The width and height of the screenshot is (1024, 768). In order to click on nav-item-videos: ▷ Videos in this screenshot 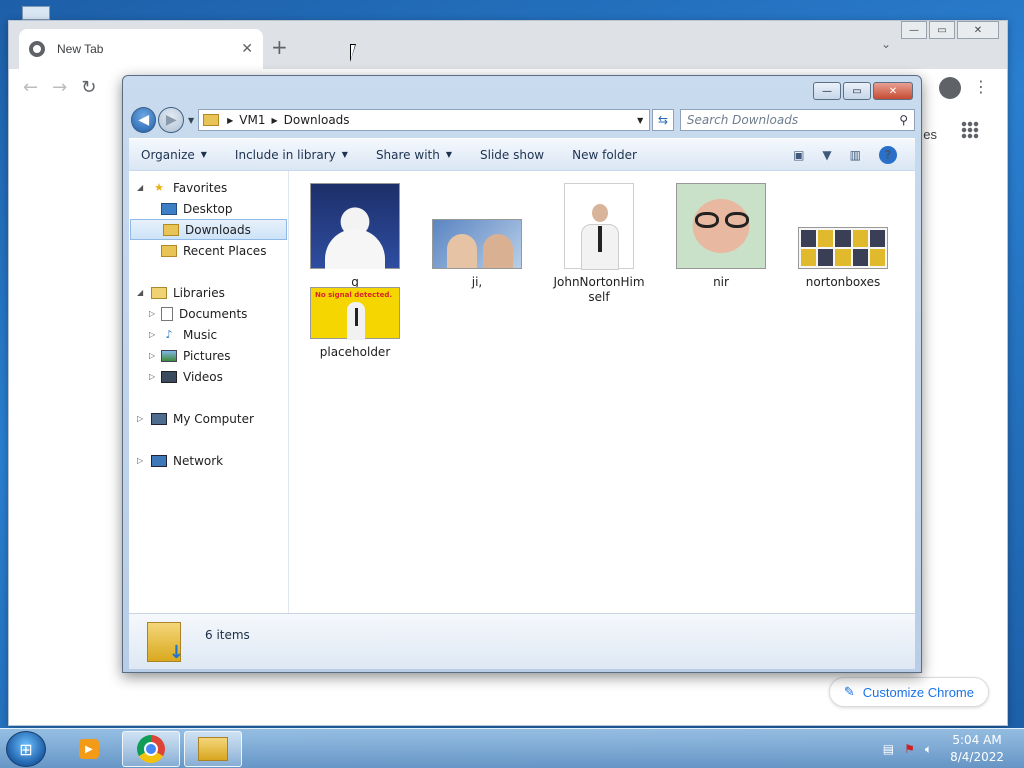, I will do `click(208, 376)`.